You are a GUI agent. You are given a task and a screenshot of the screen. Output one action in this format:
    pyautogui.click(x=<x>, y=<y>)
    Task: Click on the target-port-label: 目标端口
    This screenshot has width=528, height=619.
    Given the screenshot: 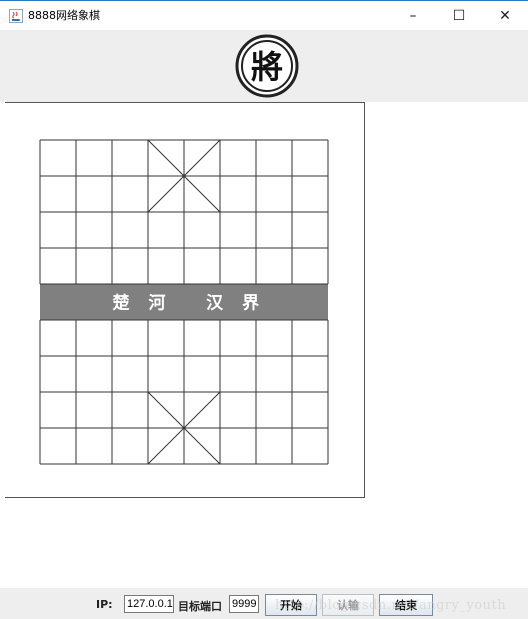 What is the action you would take?
    pyautogui.click(x=200, y=606)
    